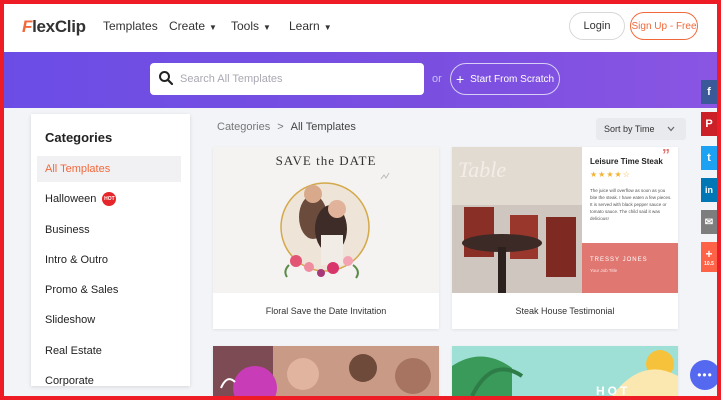 This screenshot has width=721, height=400. I want to click on linkedin-share-button: in, so click(709, 190).